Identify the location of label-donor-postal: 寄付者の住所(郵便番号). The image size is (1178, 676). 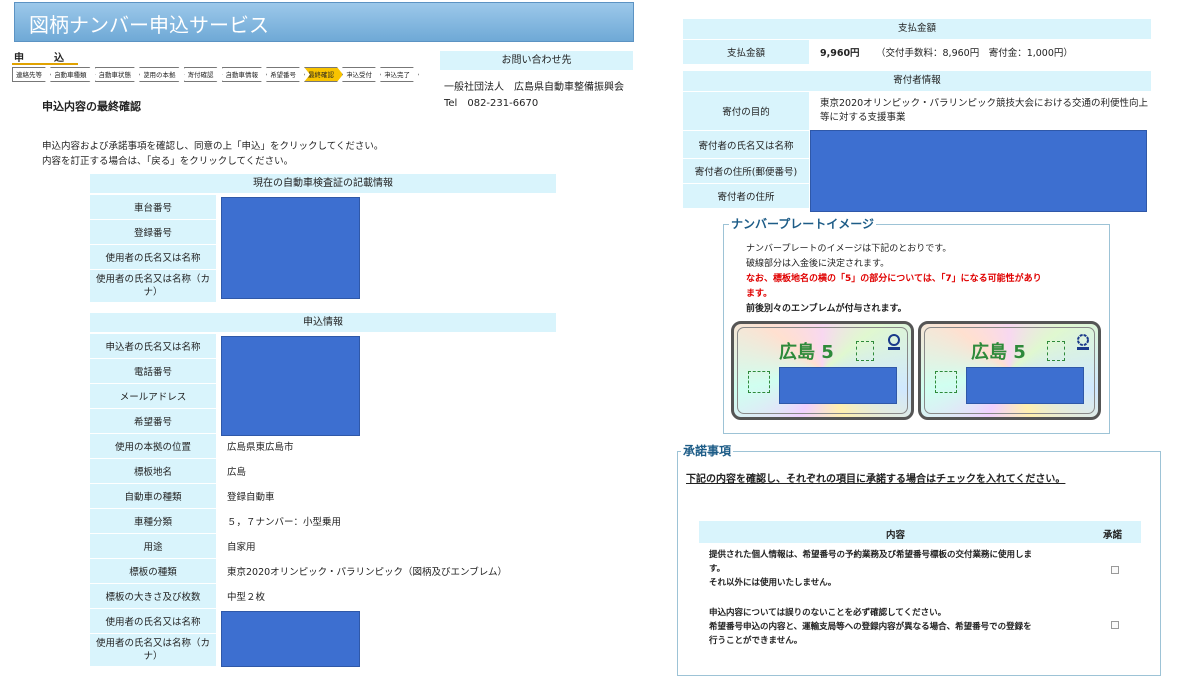
(746, 171).